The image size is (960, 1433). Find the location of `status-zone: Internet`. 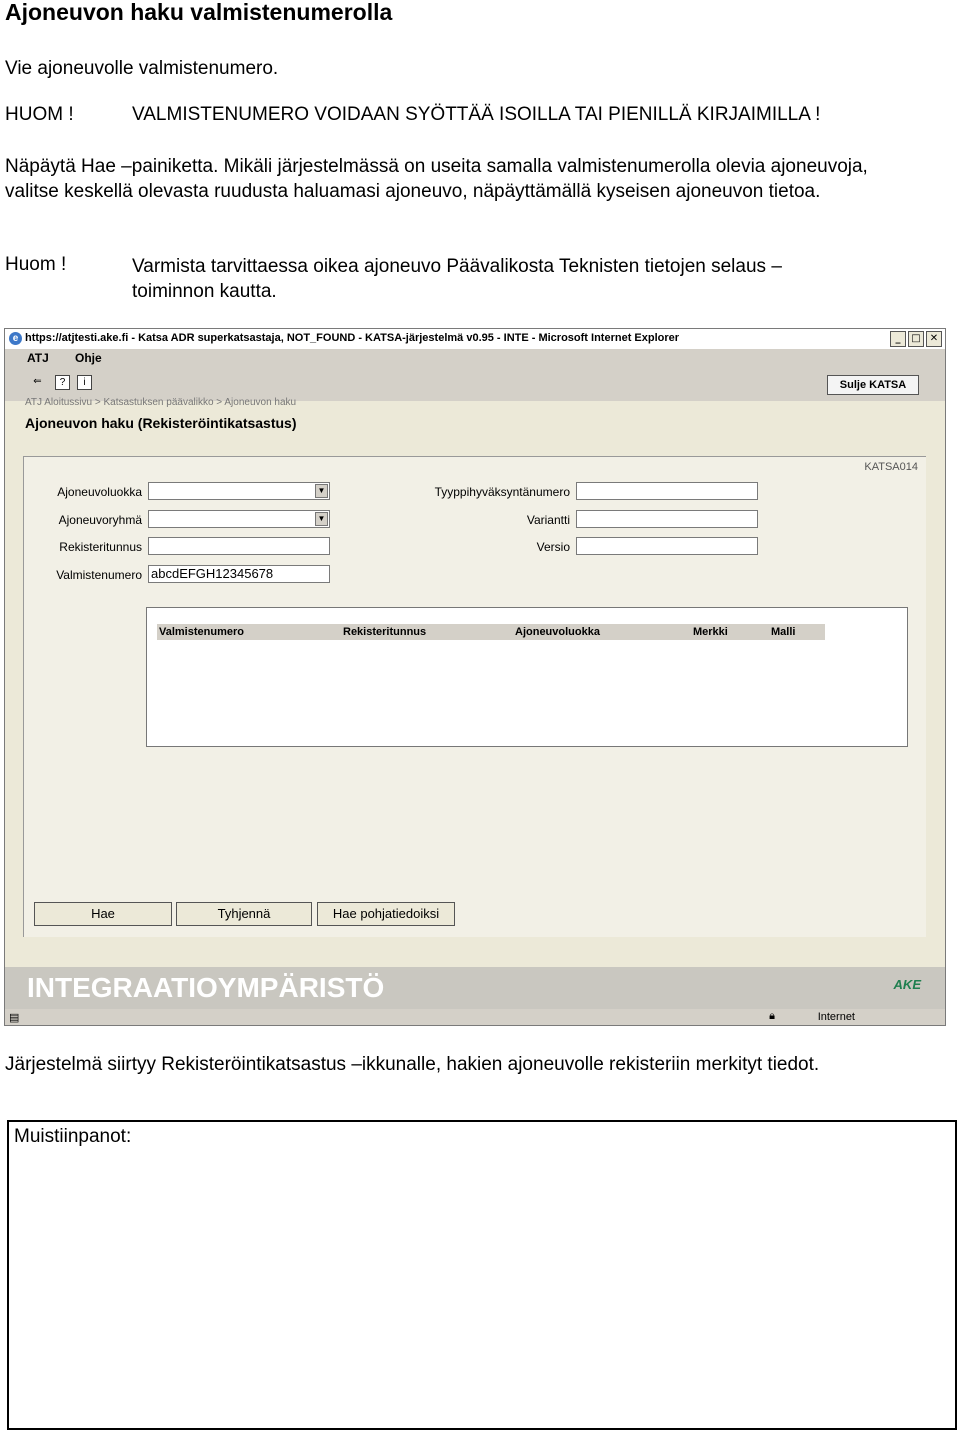

status-zone: Internet is located at coordinates (836, 1017).